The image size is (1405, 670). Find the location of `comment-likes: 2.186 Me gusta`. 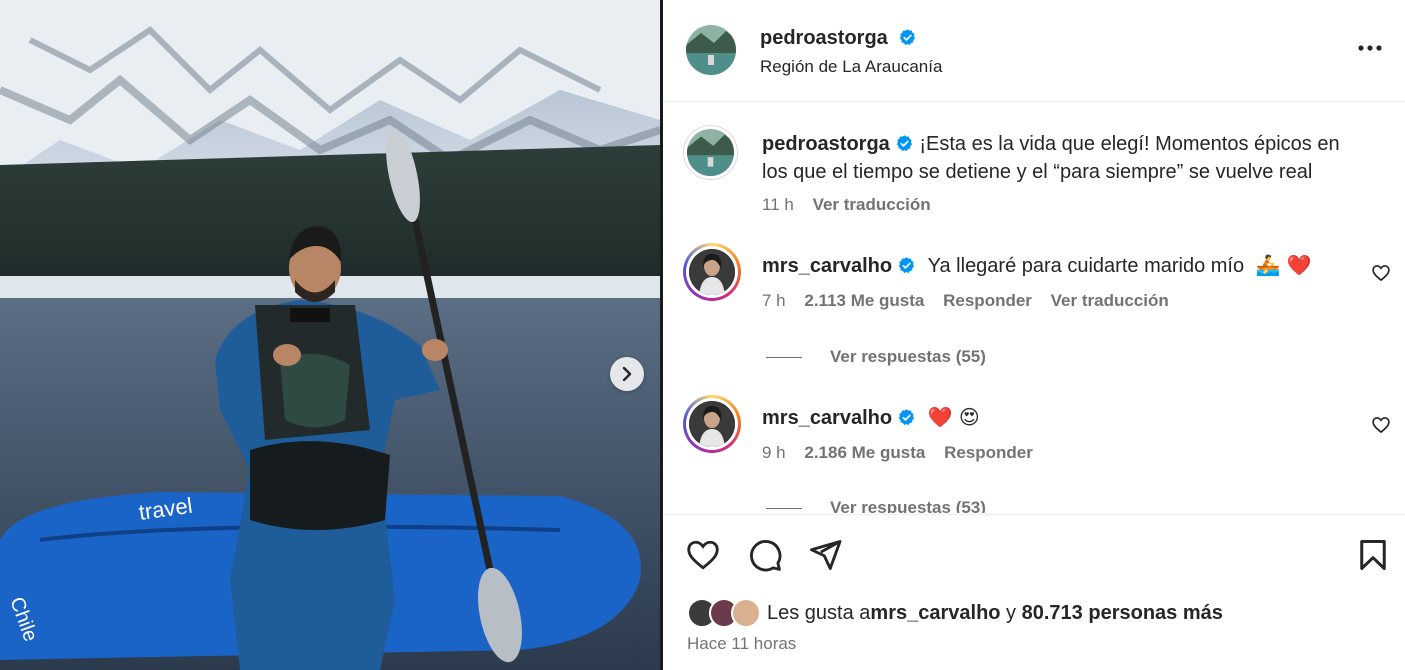

comment-likes: 2.186 Me gusta is located at coordinates (864, 452).